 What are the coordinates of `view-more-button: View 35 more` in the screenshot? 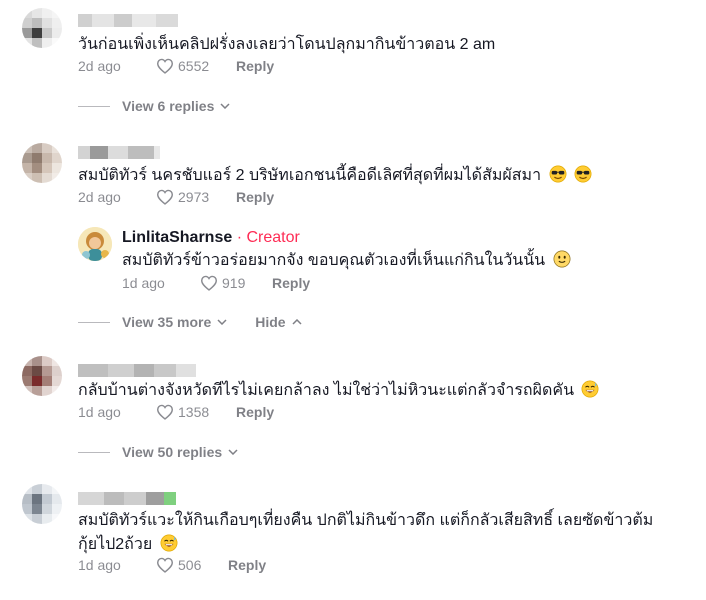 It's located at (174, 322).